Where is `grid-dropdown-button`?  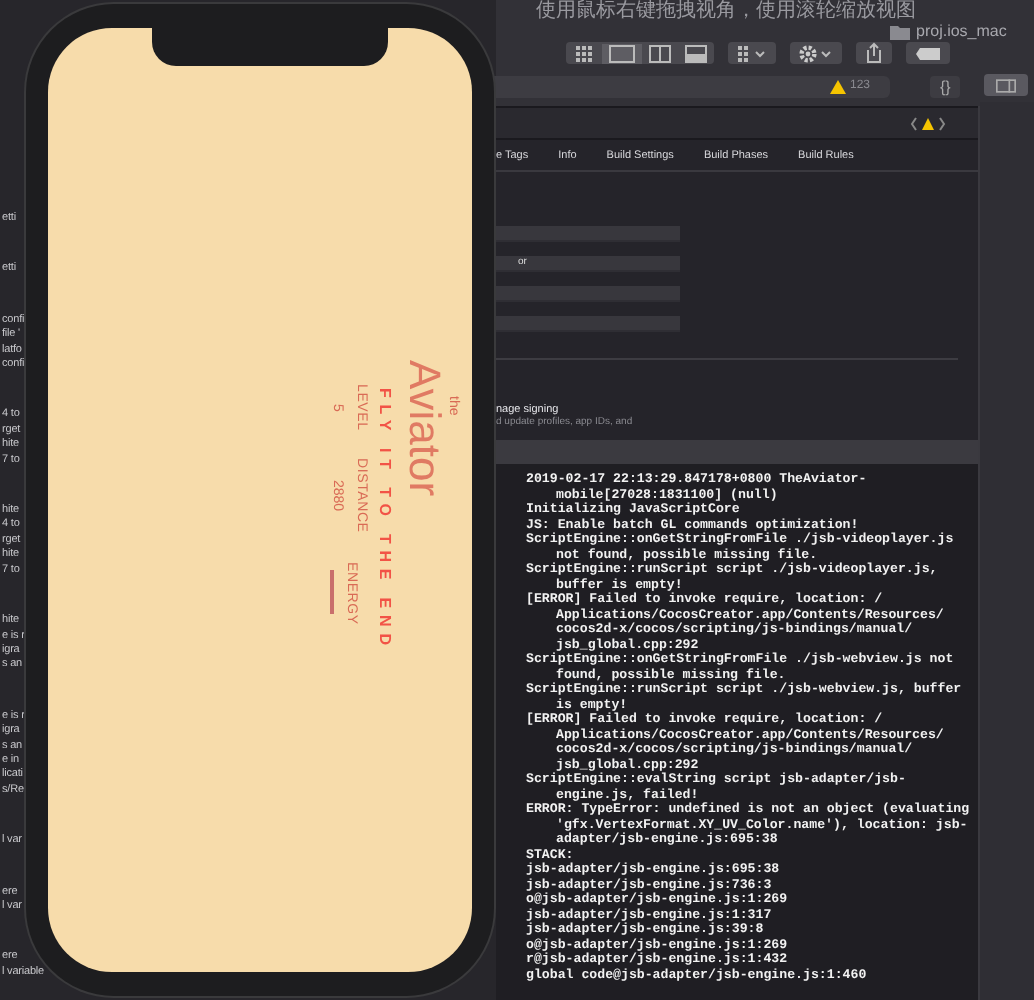 grid-dropdown-button is located at coordinates (752, 53).